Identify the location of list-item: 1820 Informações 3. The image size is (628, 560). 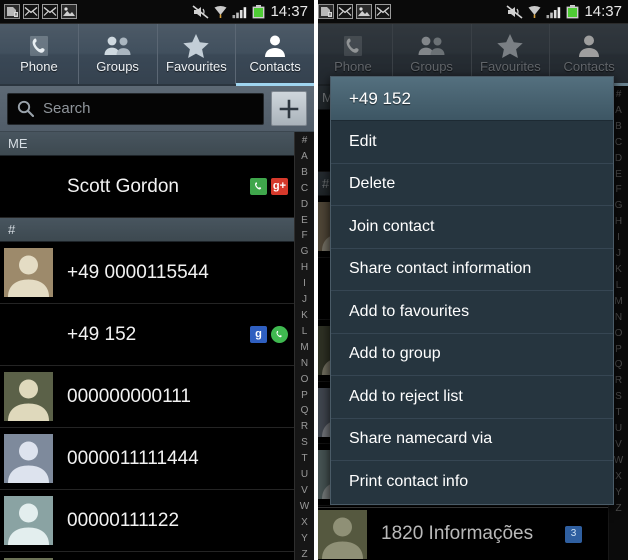
(461, 533).